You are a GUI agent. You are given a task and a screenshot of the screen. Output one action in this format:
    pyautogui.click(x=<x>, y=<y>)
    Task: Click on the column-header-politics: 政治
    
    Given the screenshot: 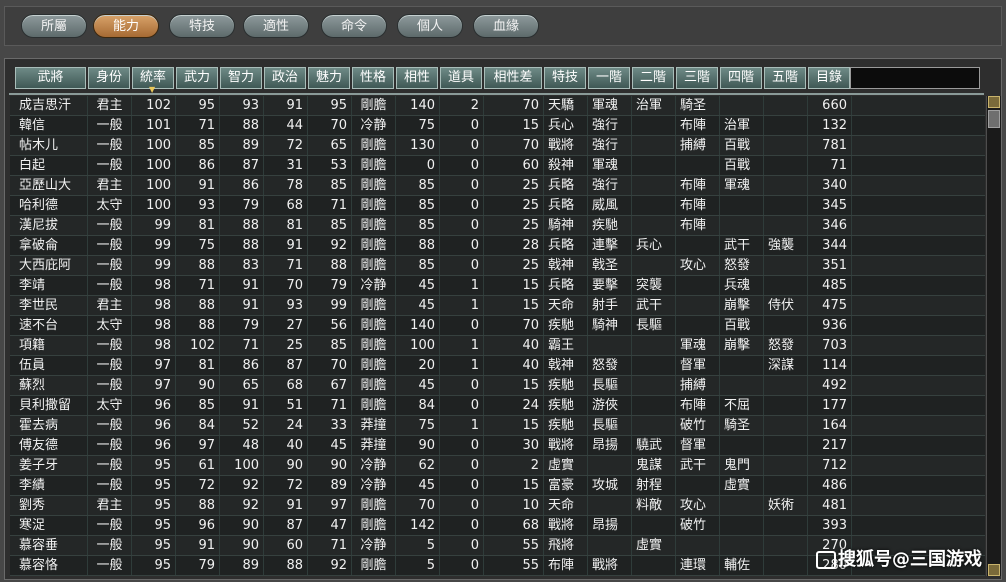 What is the action you would take?
    pyautogui.click(x=285, y=78)
    